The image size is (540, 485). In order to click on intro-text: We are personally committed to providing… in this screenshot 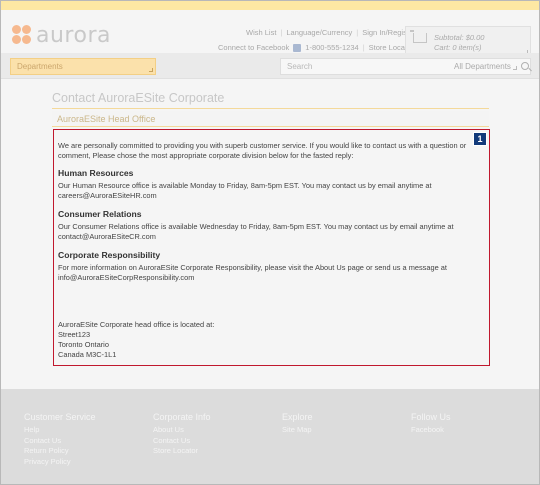, I will do `click(262, 150)`.